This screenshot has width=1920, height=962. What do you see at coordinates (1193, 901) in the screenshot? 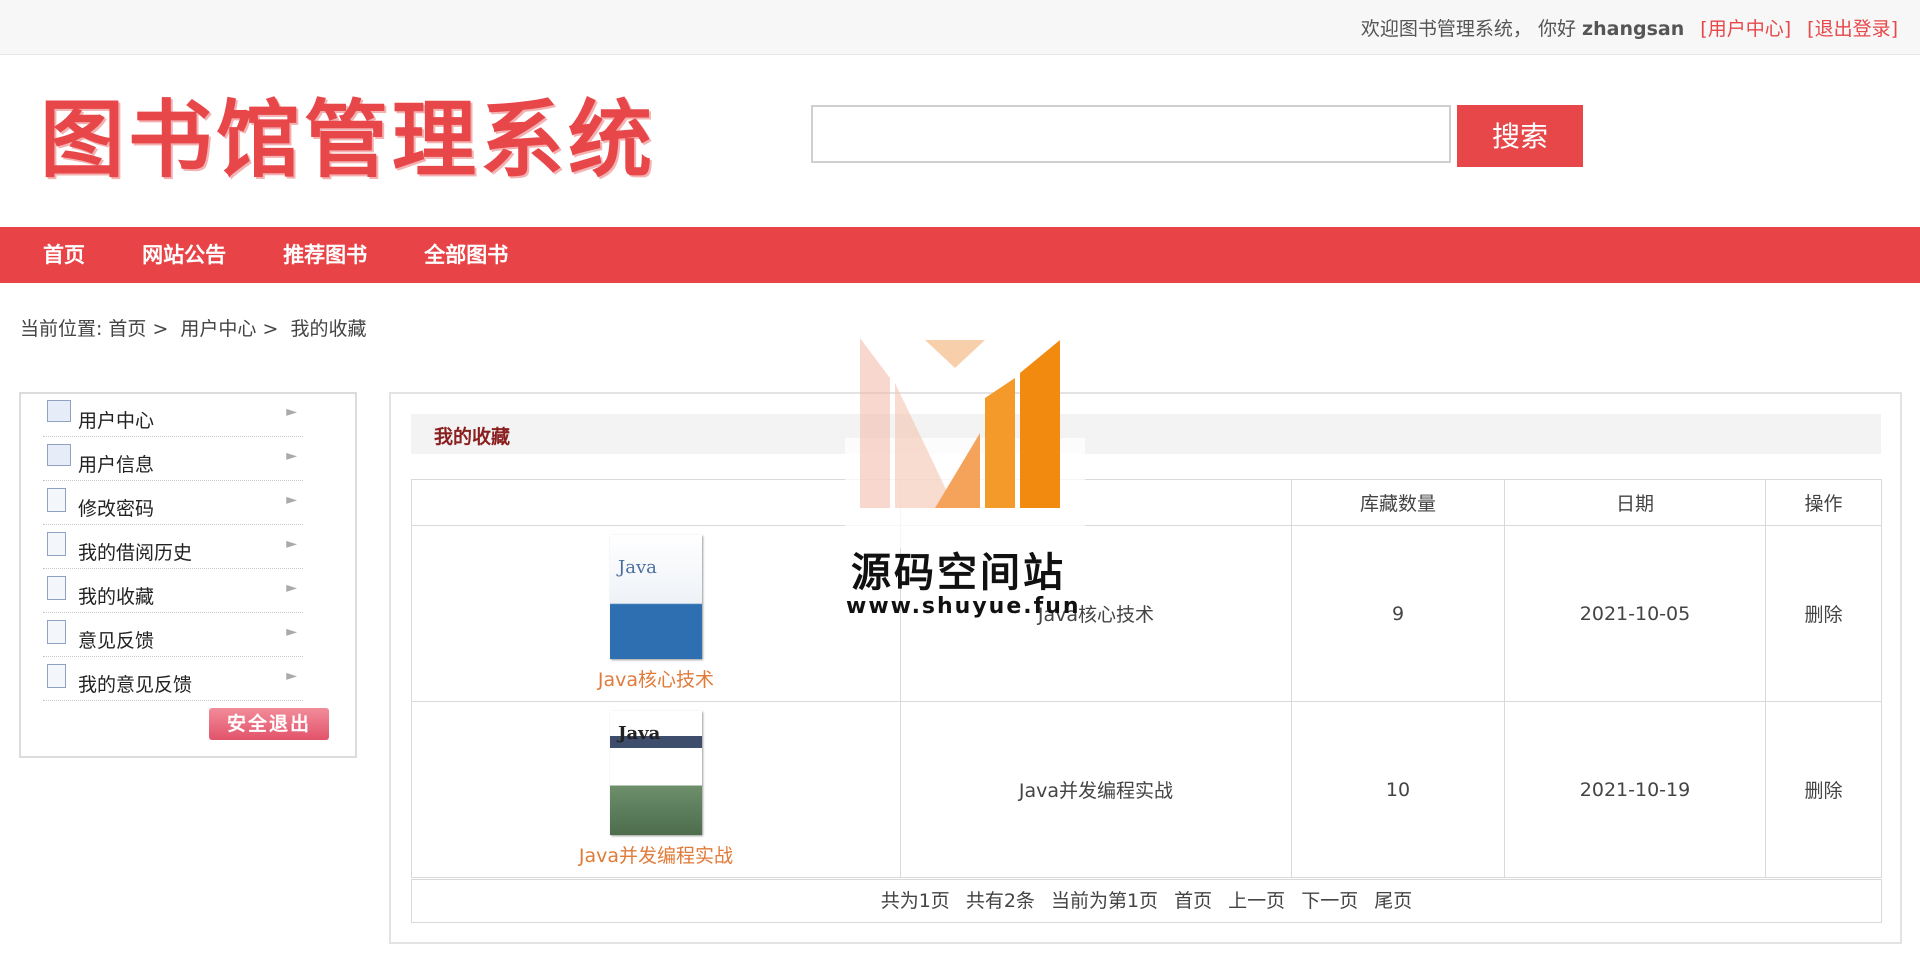
I see `pager-first: 首页` at bounding box center [1193, 901].